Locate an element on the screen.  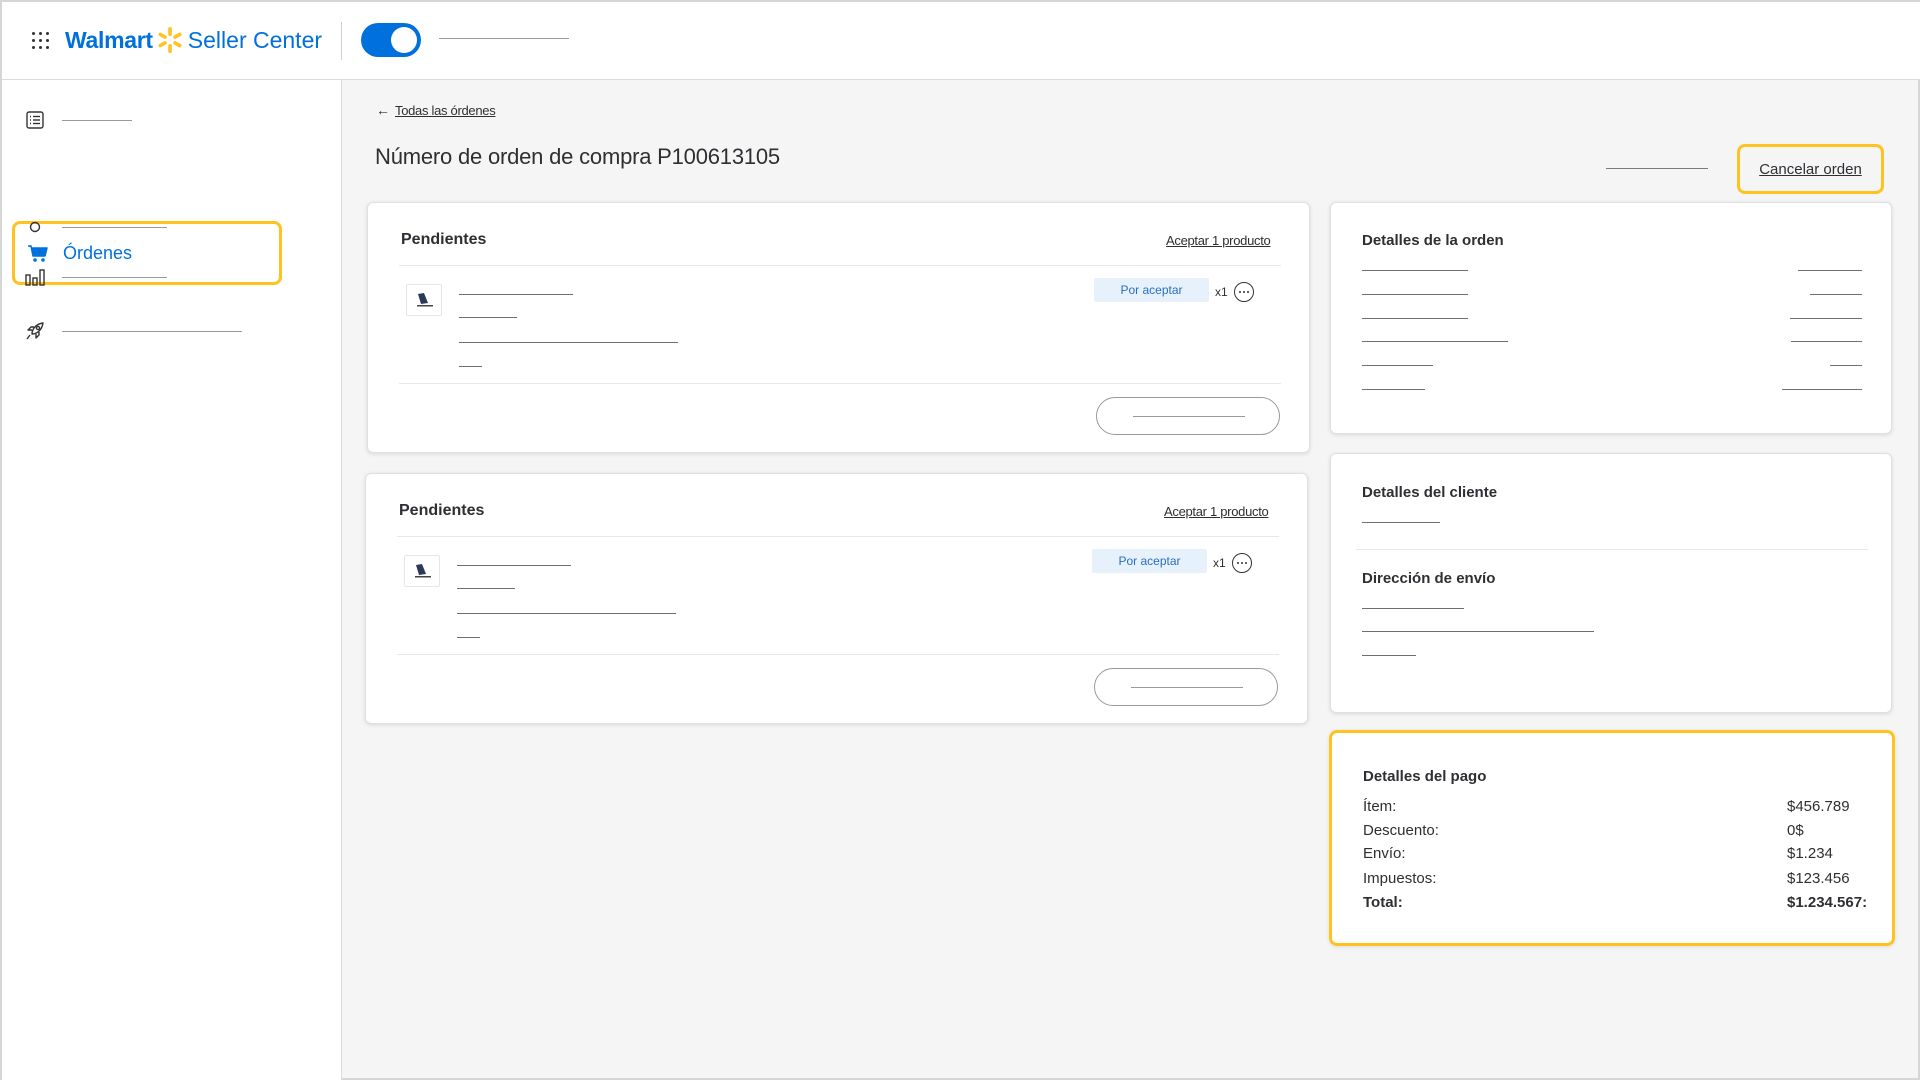
walmart-seller-center-logo: Walmart Seller Center is located at coordinates (193, 40).